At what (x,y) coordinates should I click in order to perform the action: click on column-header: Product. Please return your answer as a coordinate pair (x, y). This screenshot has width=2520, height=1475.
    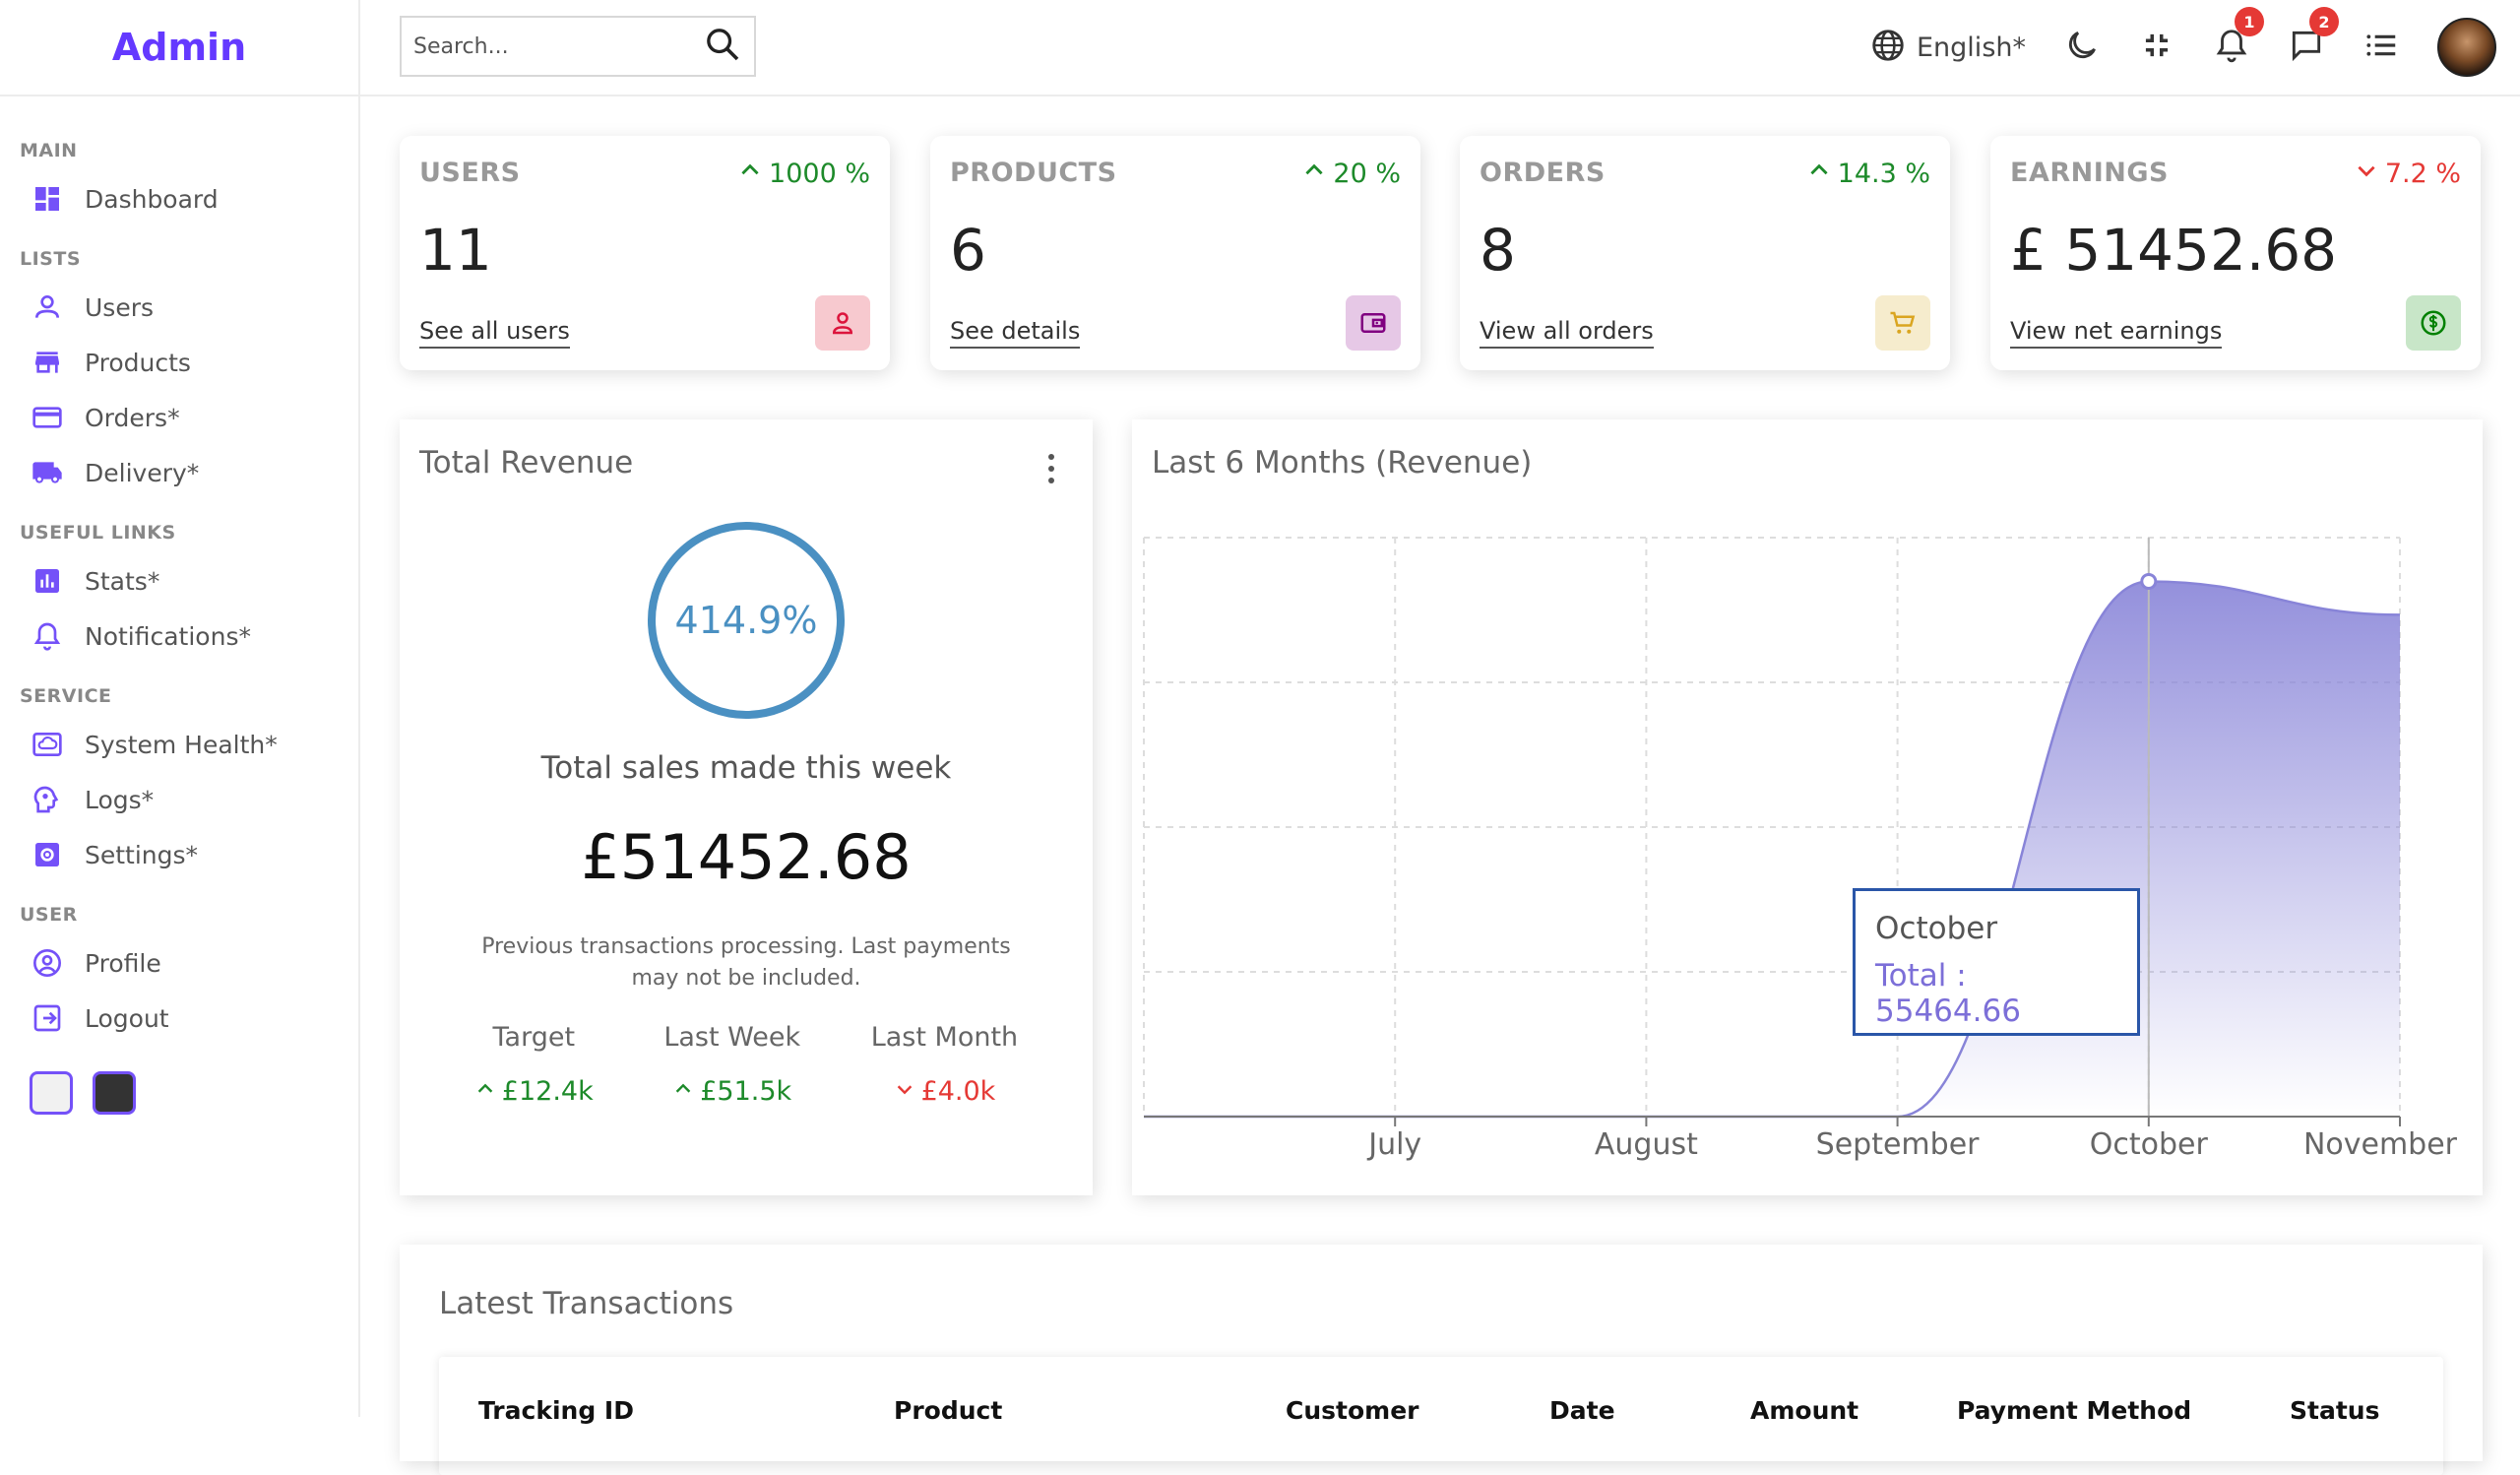
    Looking at the image, I should click on (948, 1410).